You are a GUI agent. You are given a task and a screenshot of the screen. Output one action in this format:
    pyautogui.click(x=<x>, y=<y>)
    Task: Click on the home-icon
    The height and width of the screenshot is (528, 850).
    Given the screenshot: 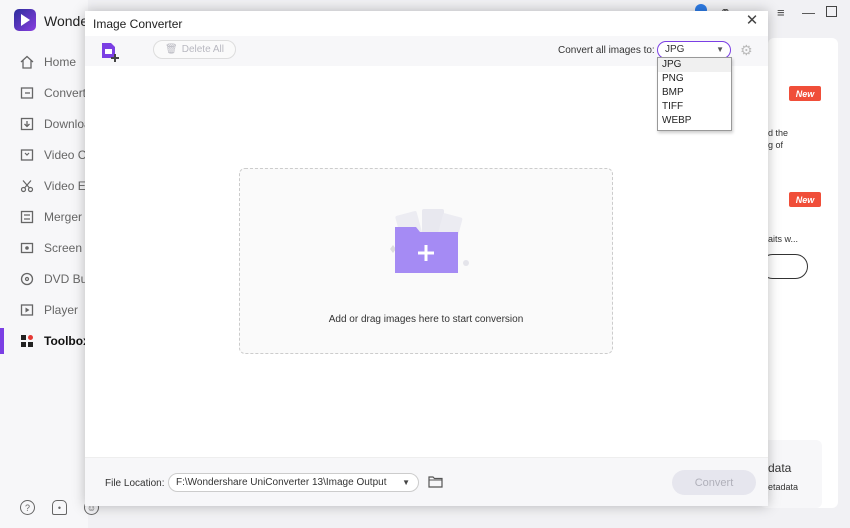 What is the action you would take?
    pyautogui.click(x=27, y=62)
    